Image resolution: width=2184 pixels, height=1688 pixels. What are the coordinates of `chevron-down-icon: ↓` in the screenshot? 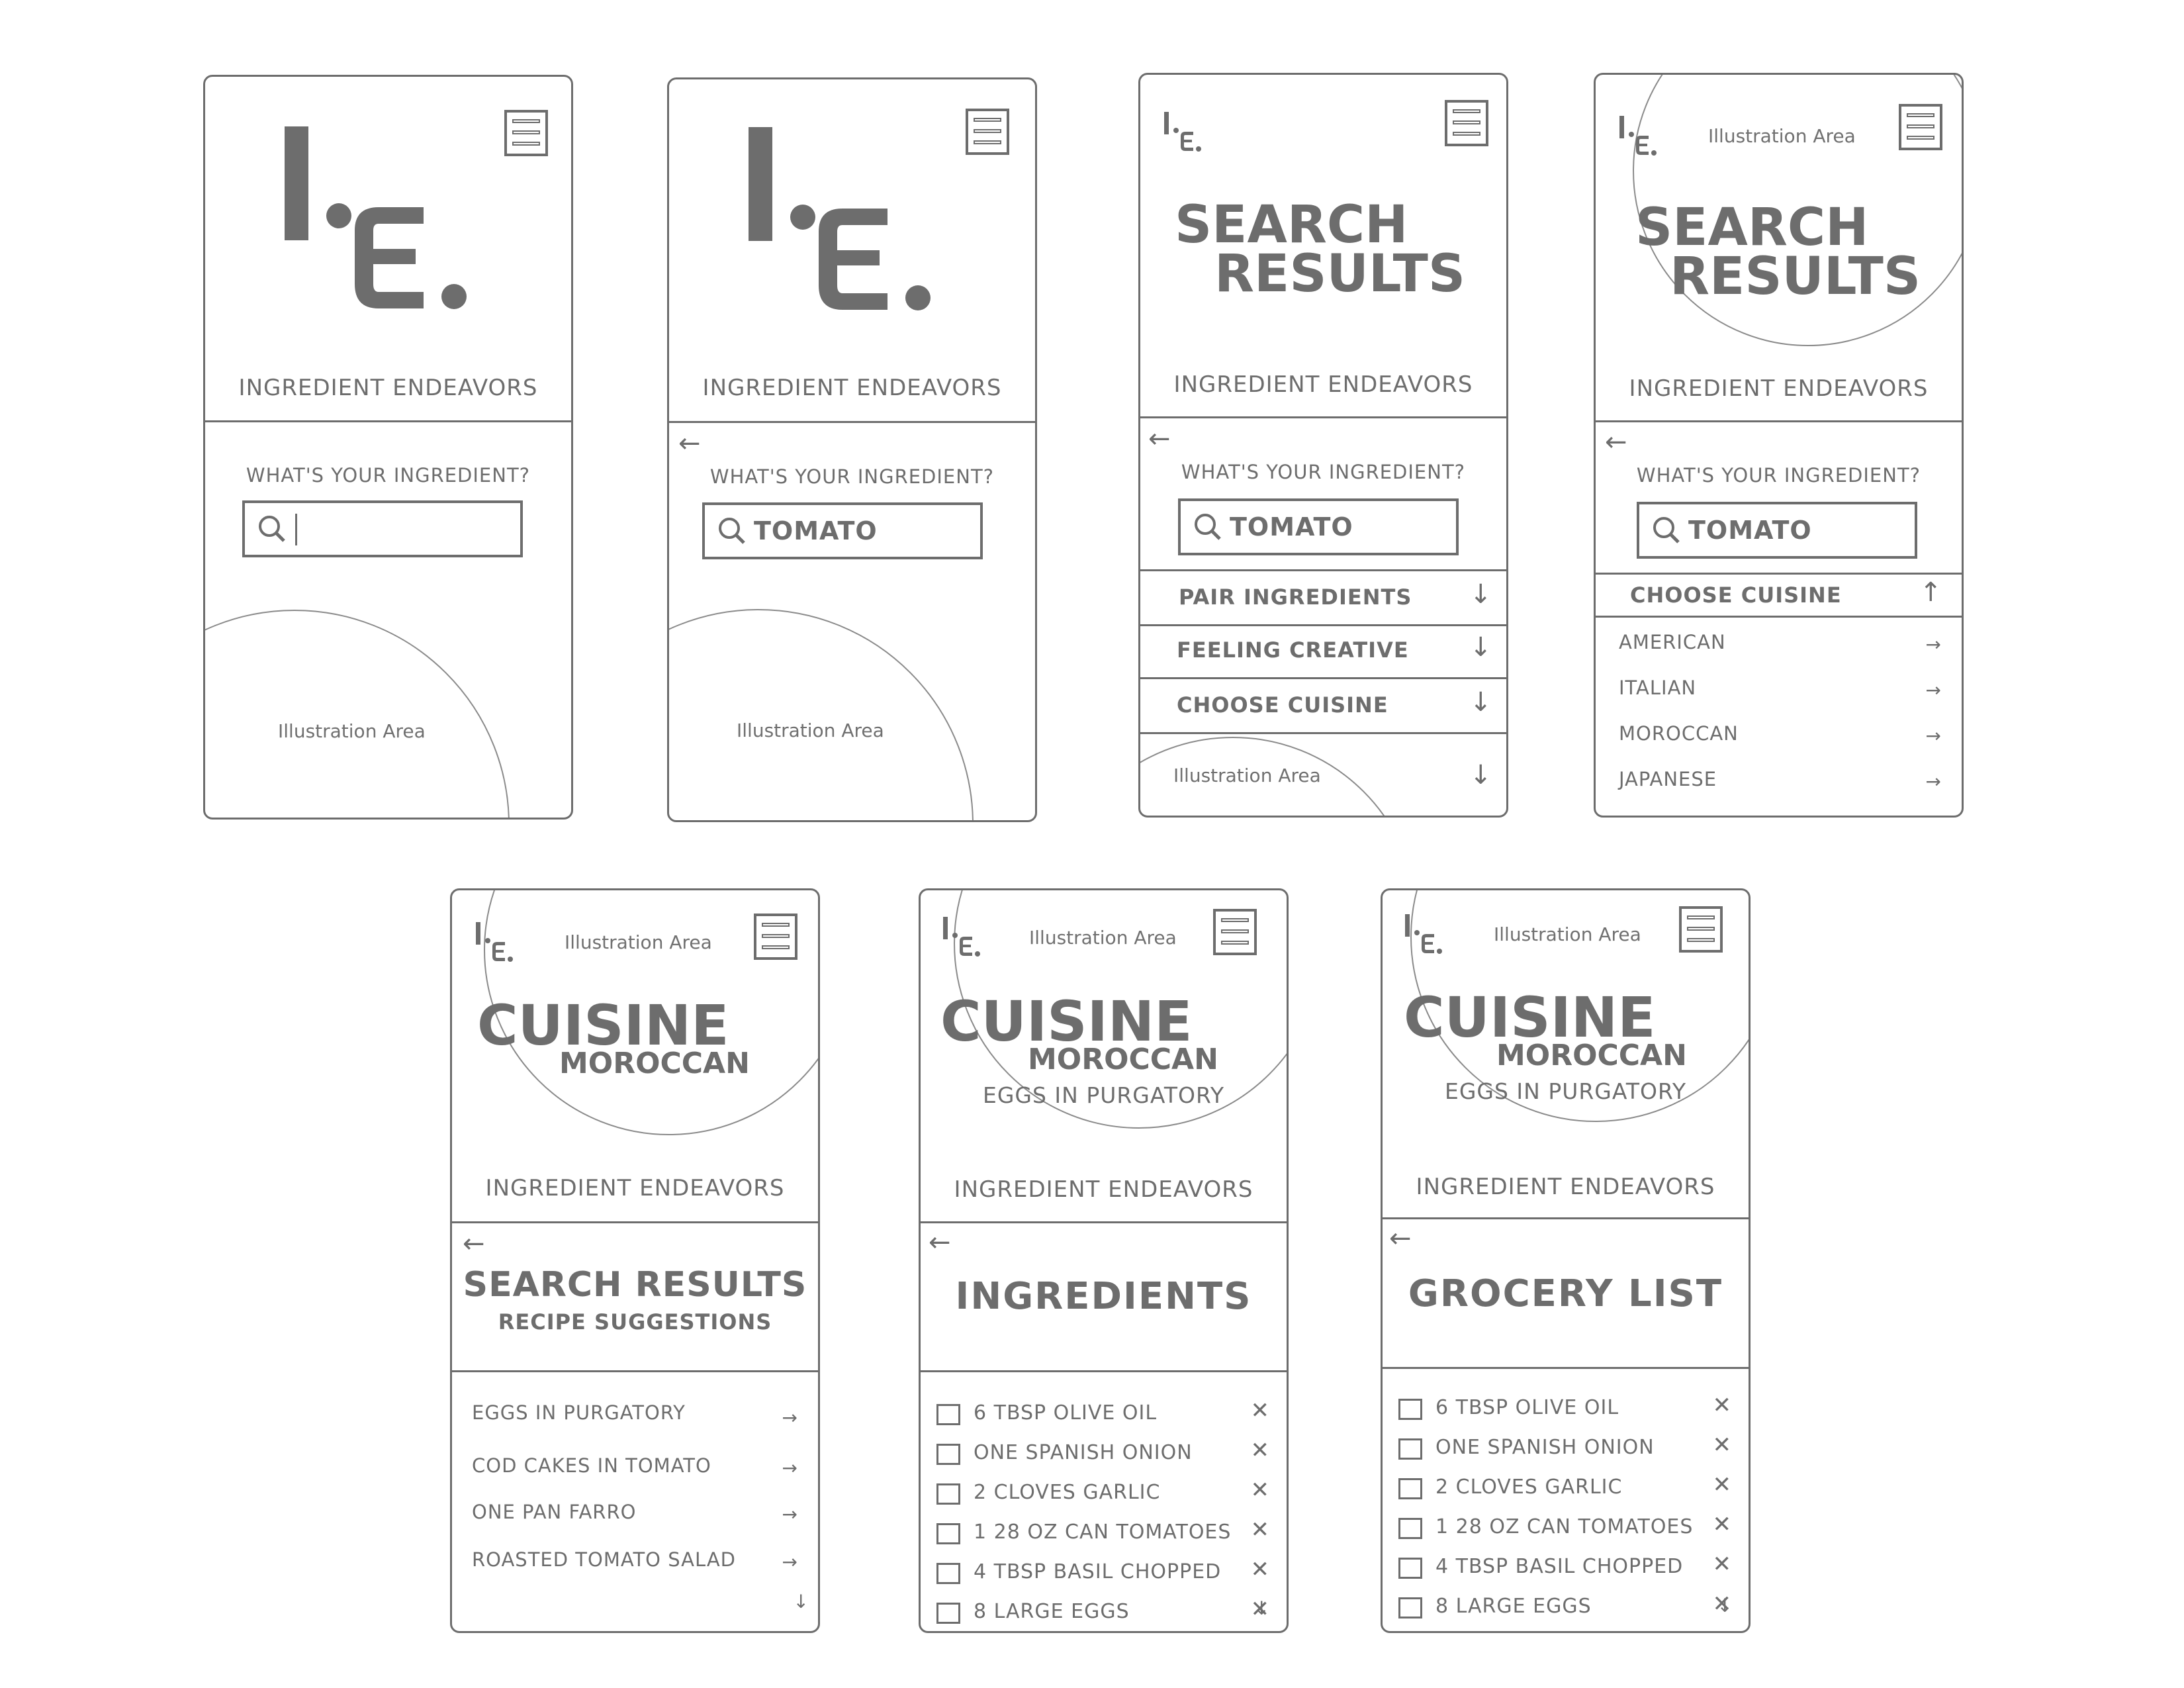 It's located at (1480, 702).